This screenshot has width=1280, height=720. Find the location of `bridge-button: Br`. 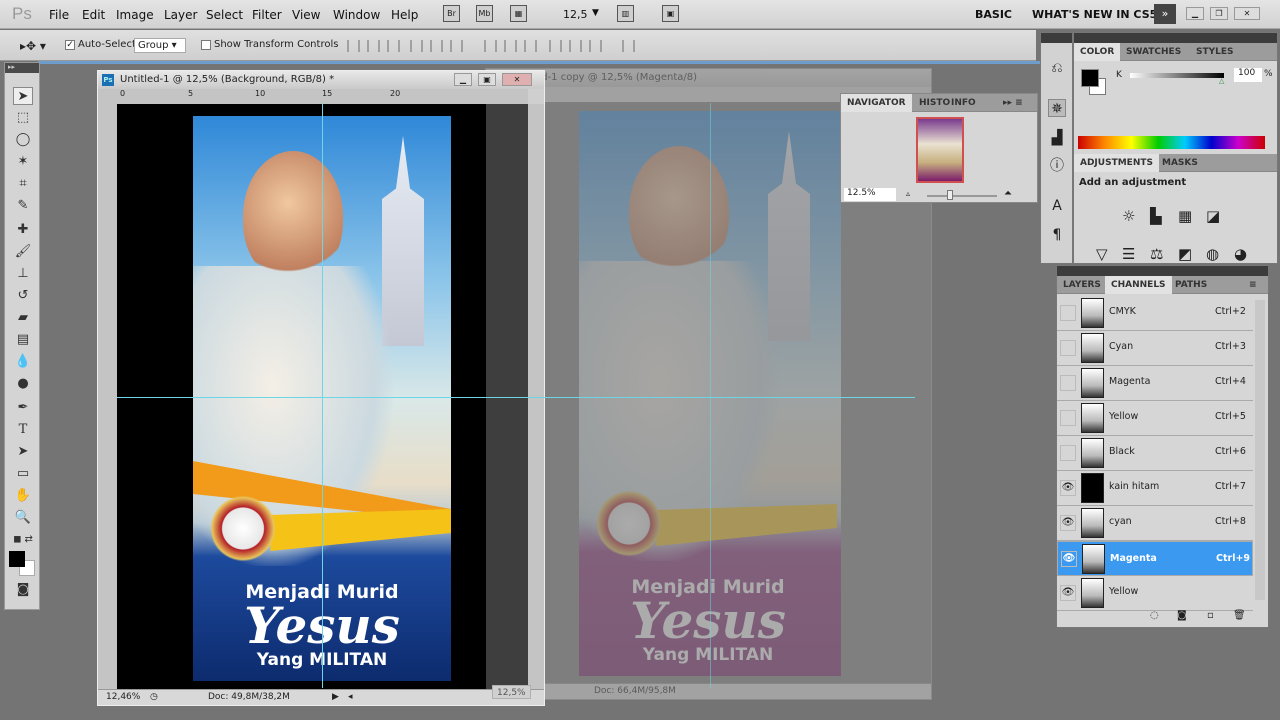

bridge-button: Br is located at coordinates (451, 13).